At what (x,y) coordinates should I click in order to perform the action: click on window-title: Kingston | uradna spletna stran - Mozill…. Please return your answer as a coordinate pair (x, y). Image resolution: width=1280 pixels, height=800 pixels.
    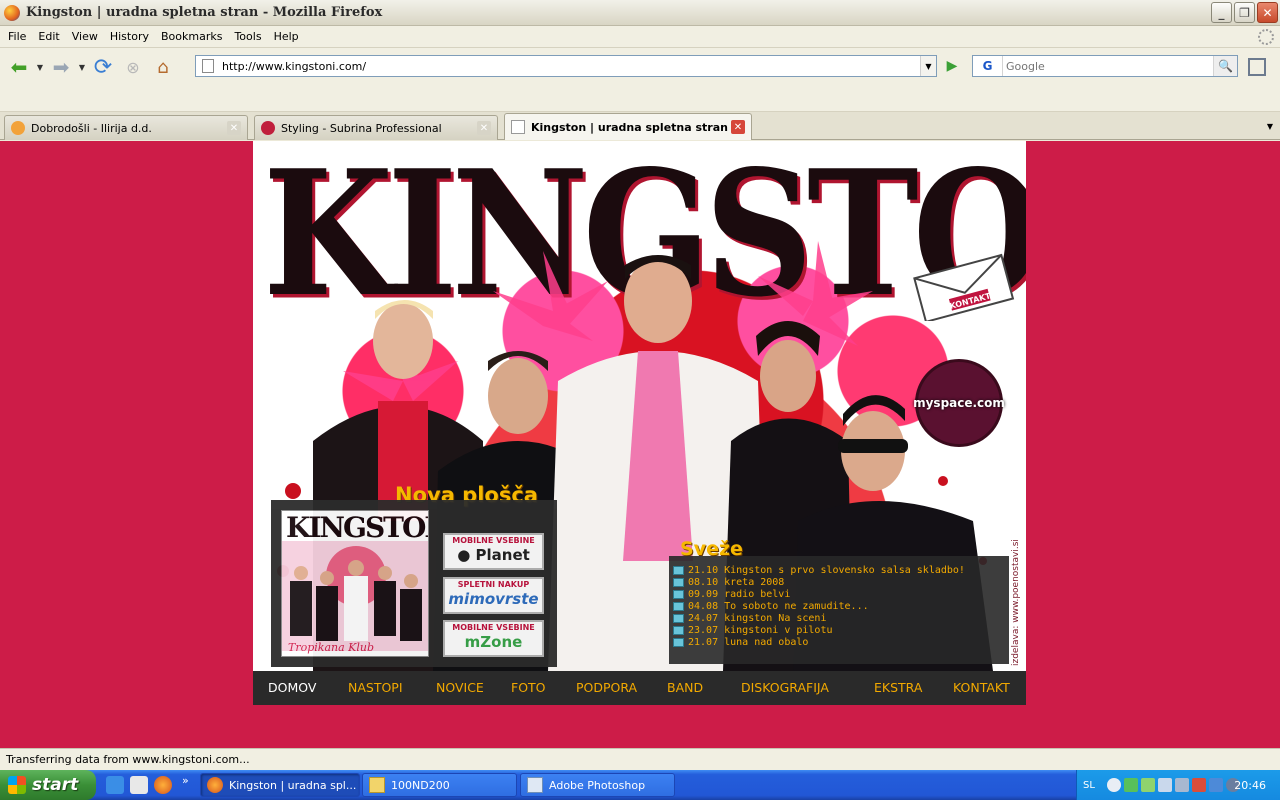
    Looking at the image, I should click on (204, 12).